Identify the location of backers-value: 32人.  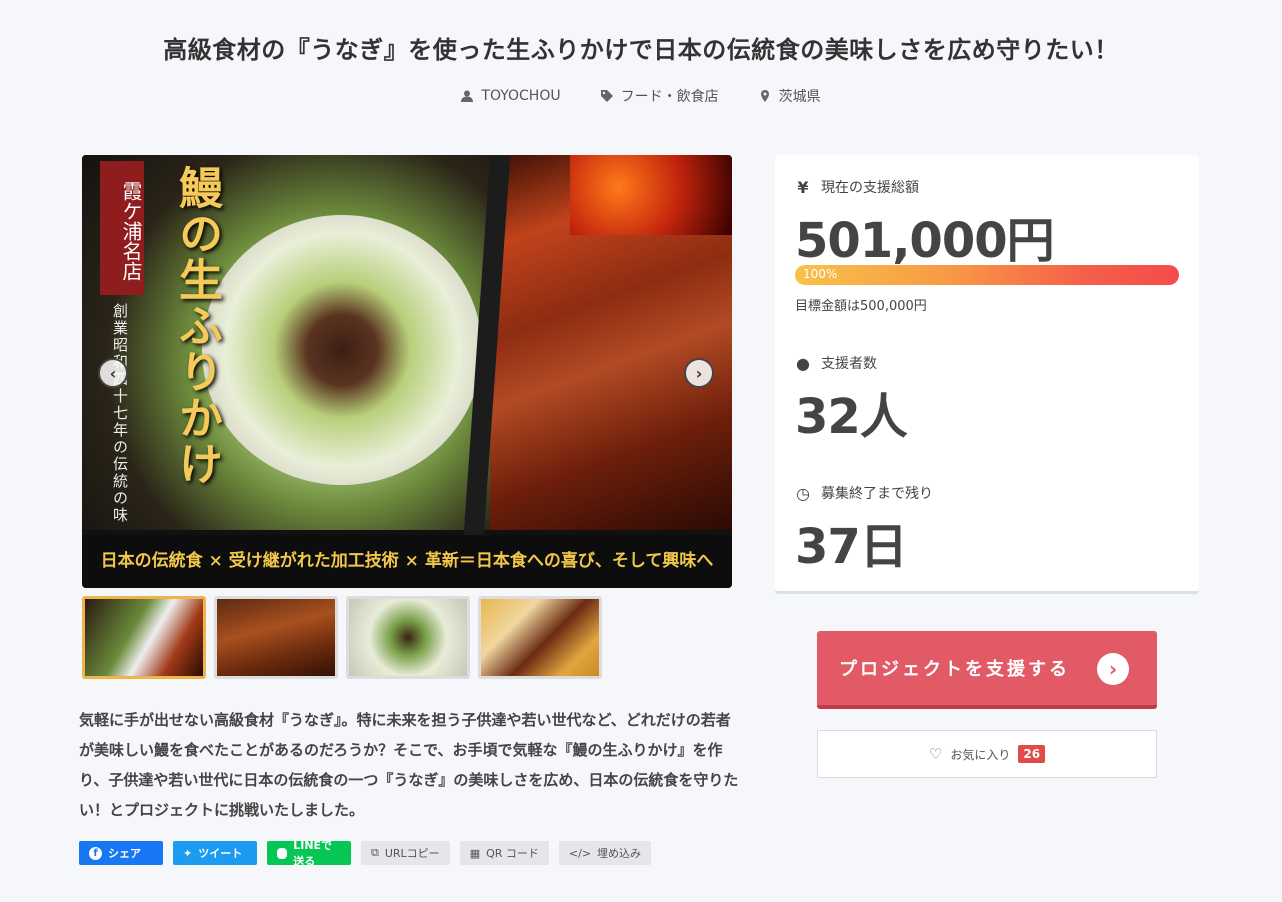
(851, 417).